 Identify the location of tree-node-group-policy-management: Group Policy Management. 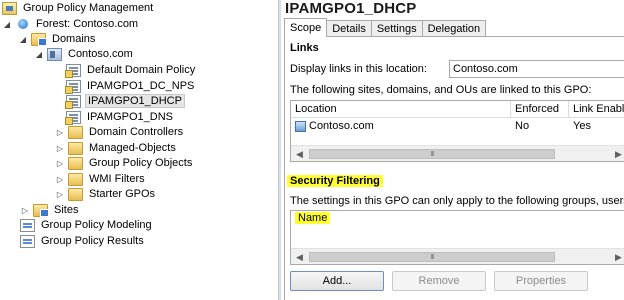
(78, 8).